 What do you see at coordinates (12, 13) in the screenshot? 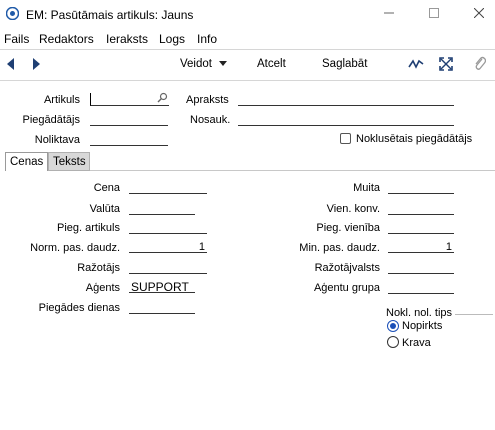
I see `app-logo-icon` at bounding box center [12, 13].